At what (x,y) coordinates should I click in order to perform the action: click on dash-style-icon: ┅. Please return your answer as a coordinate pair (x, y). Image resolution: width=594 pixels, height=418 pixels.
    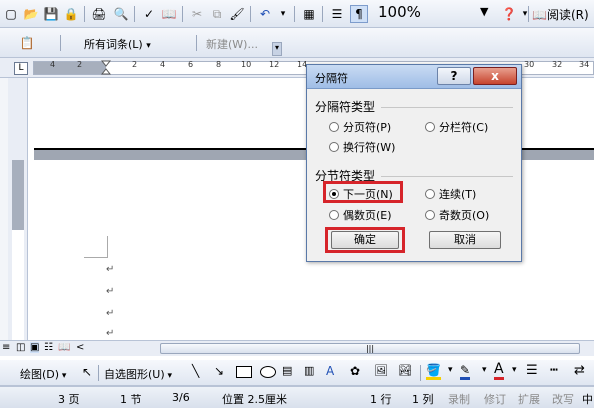
    Looking at the image, I should click on (554, 370).